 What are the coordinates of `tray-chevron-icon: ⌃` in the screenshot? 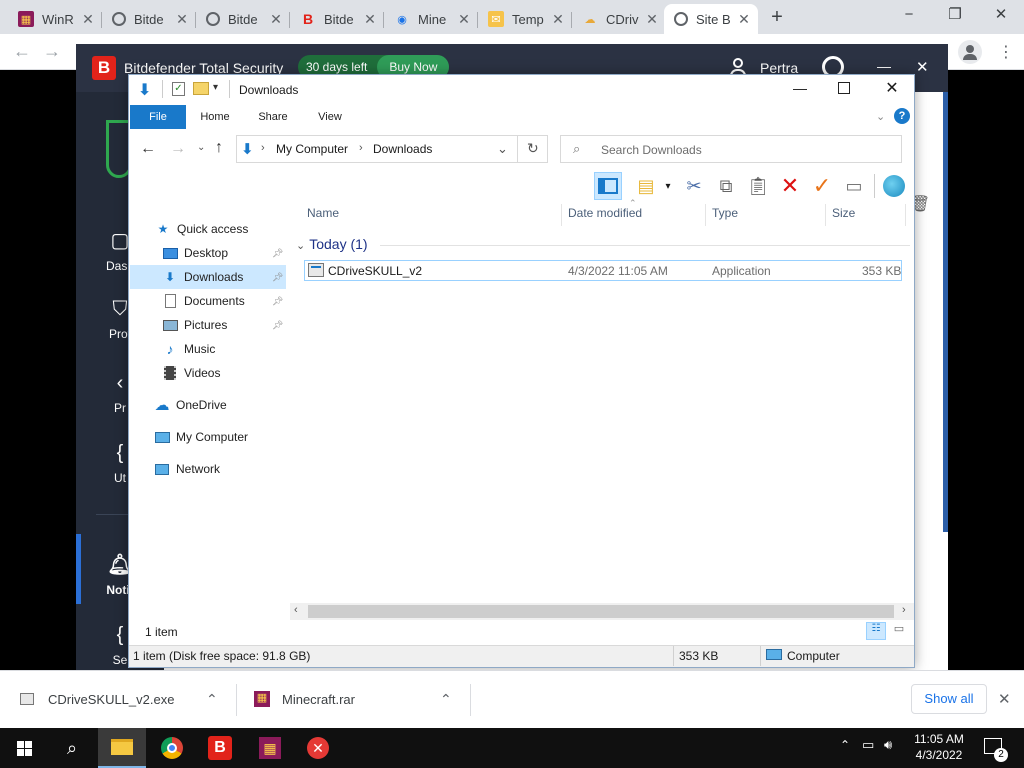 It's located at (845, 745).